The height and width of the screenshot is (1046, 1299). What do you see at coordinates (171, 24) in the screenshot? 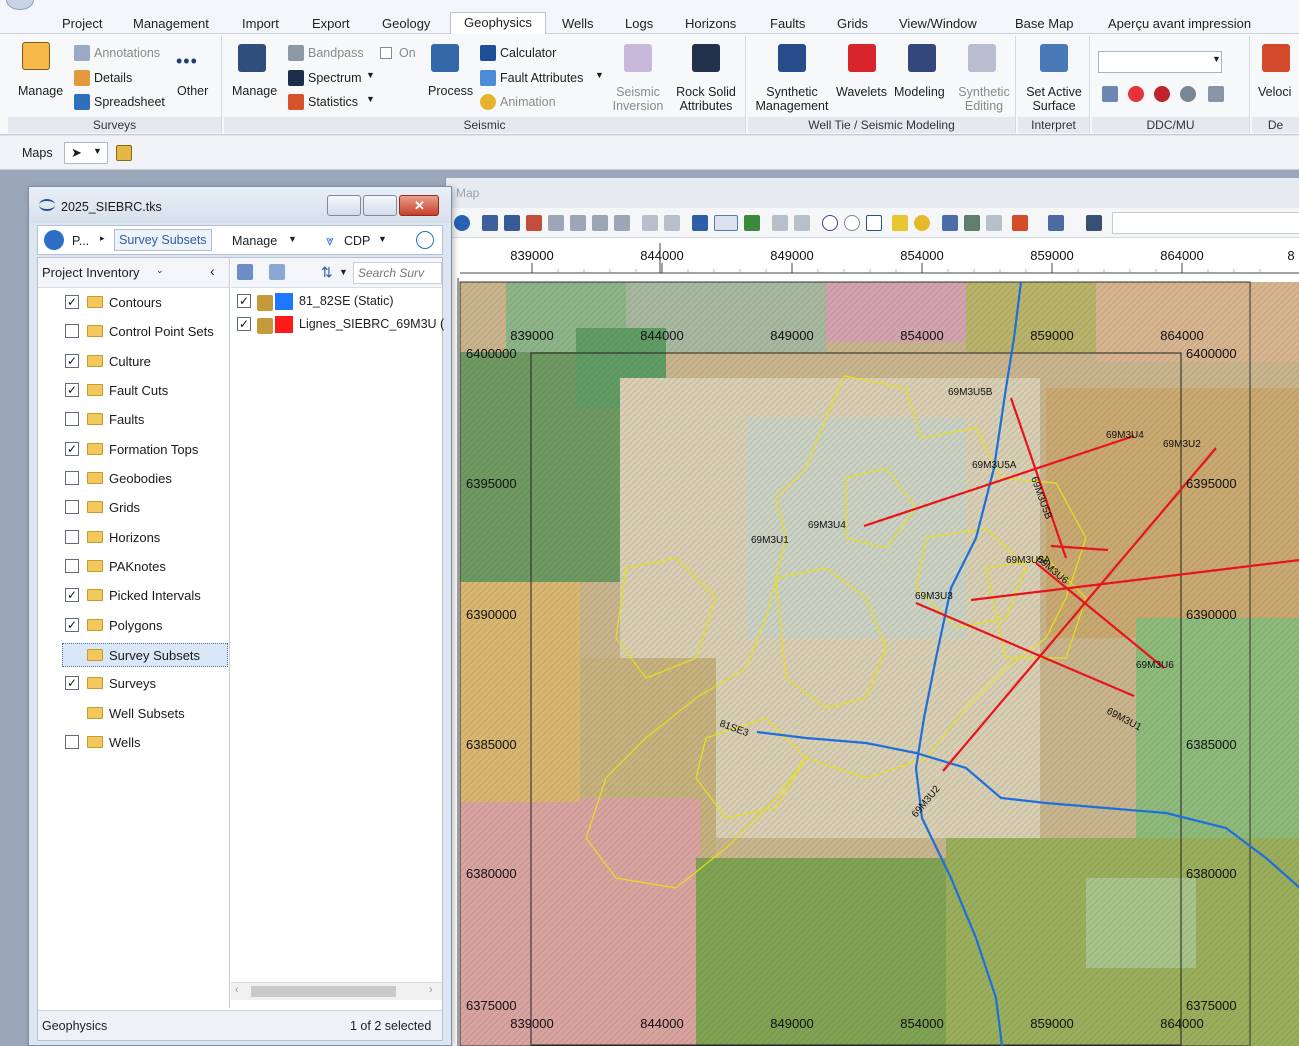
I see `tab-management: Management` at bounding box center [171, 24].